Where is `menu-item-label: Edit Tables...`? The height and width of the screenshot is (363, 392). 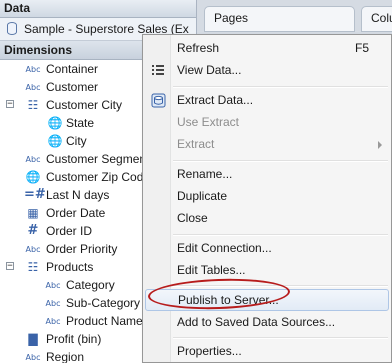 menu-item-label: Edit Tables... is located at coordinates (211, 270).